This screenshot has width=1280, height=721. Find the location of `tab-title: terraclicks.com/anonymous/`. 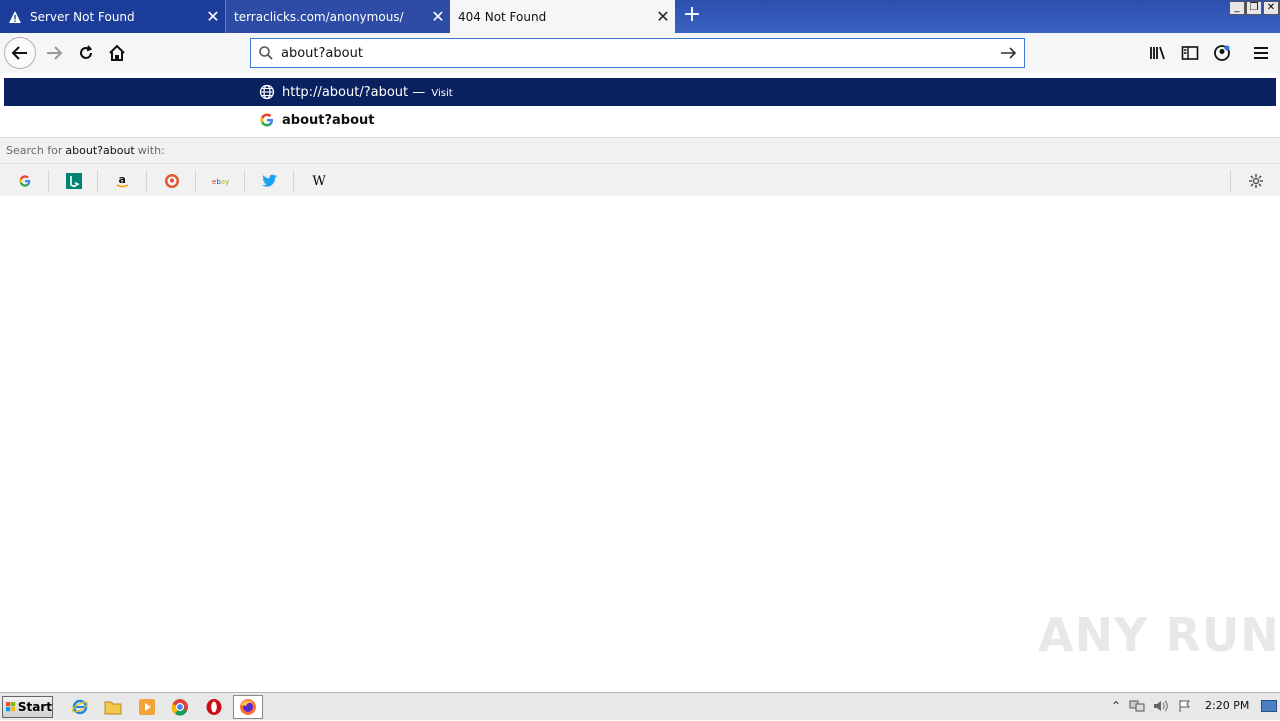

tab-title: terraclicks.com/anonymous/ is located at coordinates (319, 16).